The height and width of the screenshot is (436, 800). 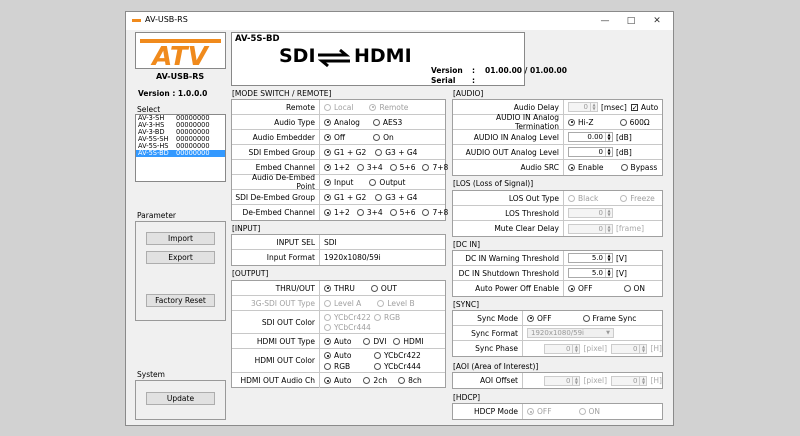 I want to click on embed-ch34-radio: 3+4, so click(x=369, y=167).